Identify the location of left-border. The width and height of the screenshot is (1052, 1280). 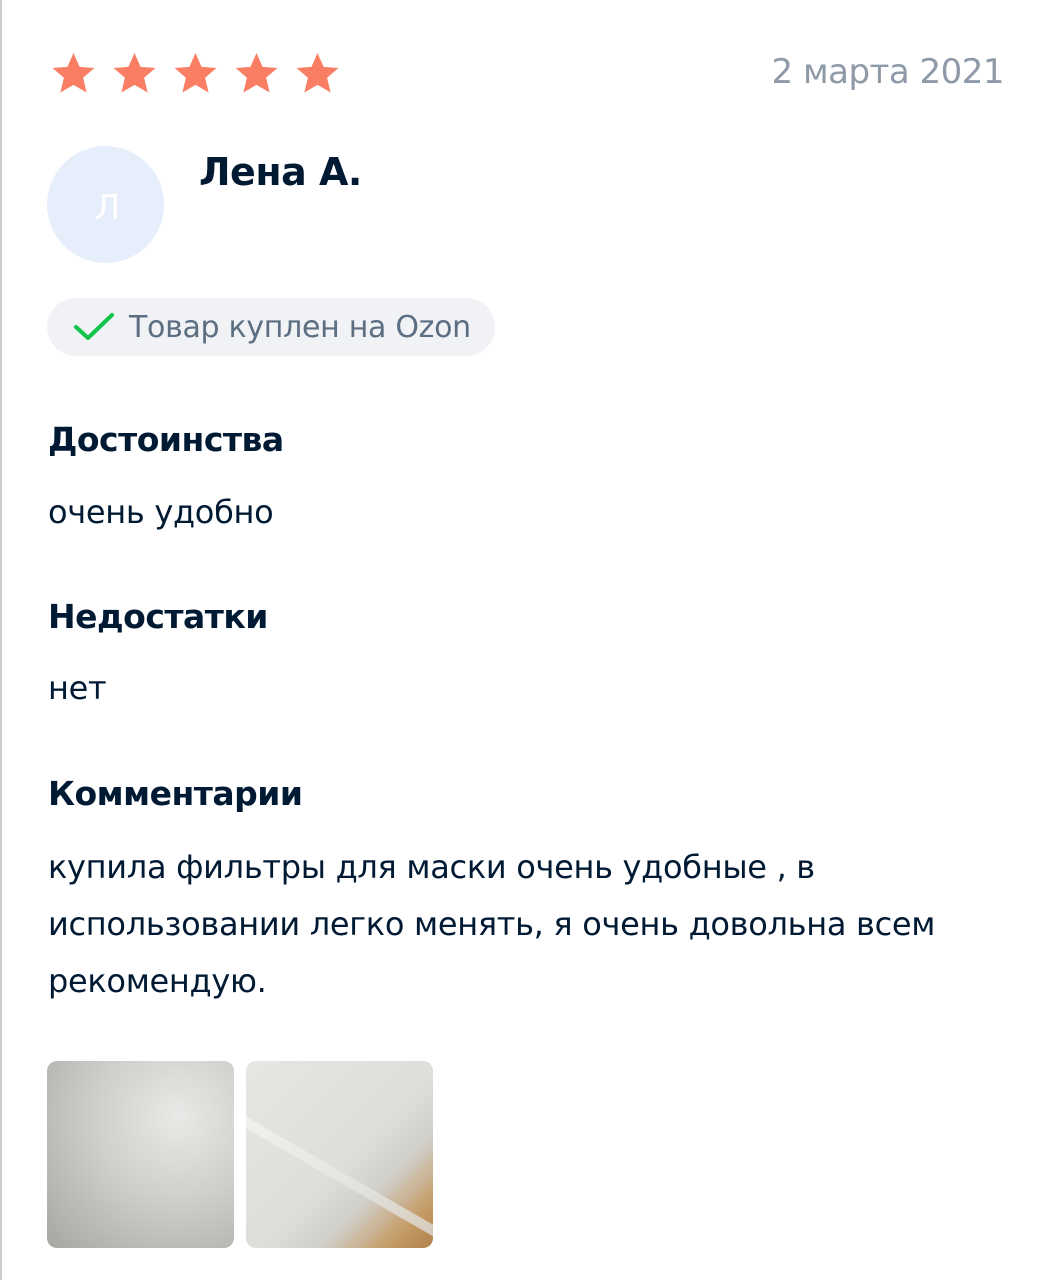
(1, 640).